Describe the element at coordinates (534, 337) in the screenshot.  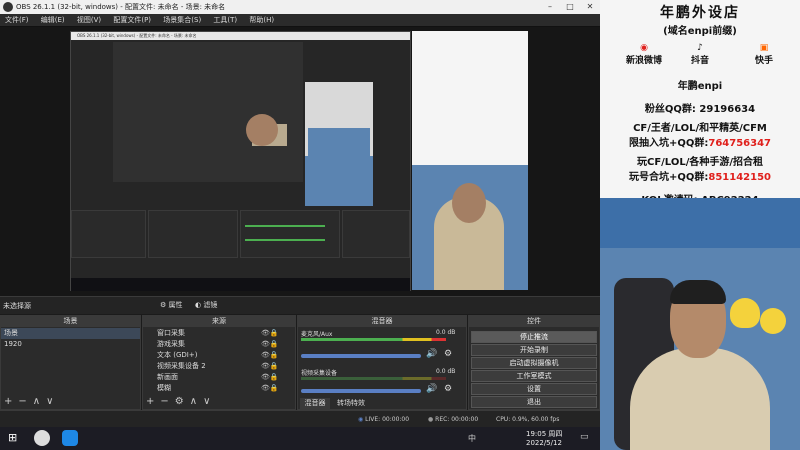
I see `stop-streaming-button: 停止推流` at that location.